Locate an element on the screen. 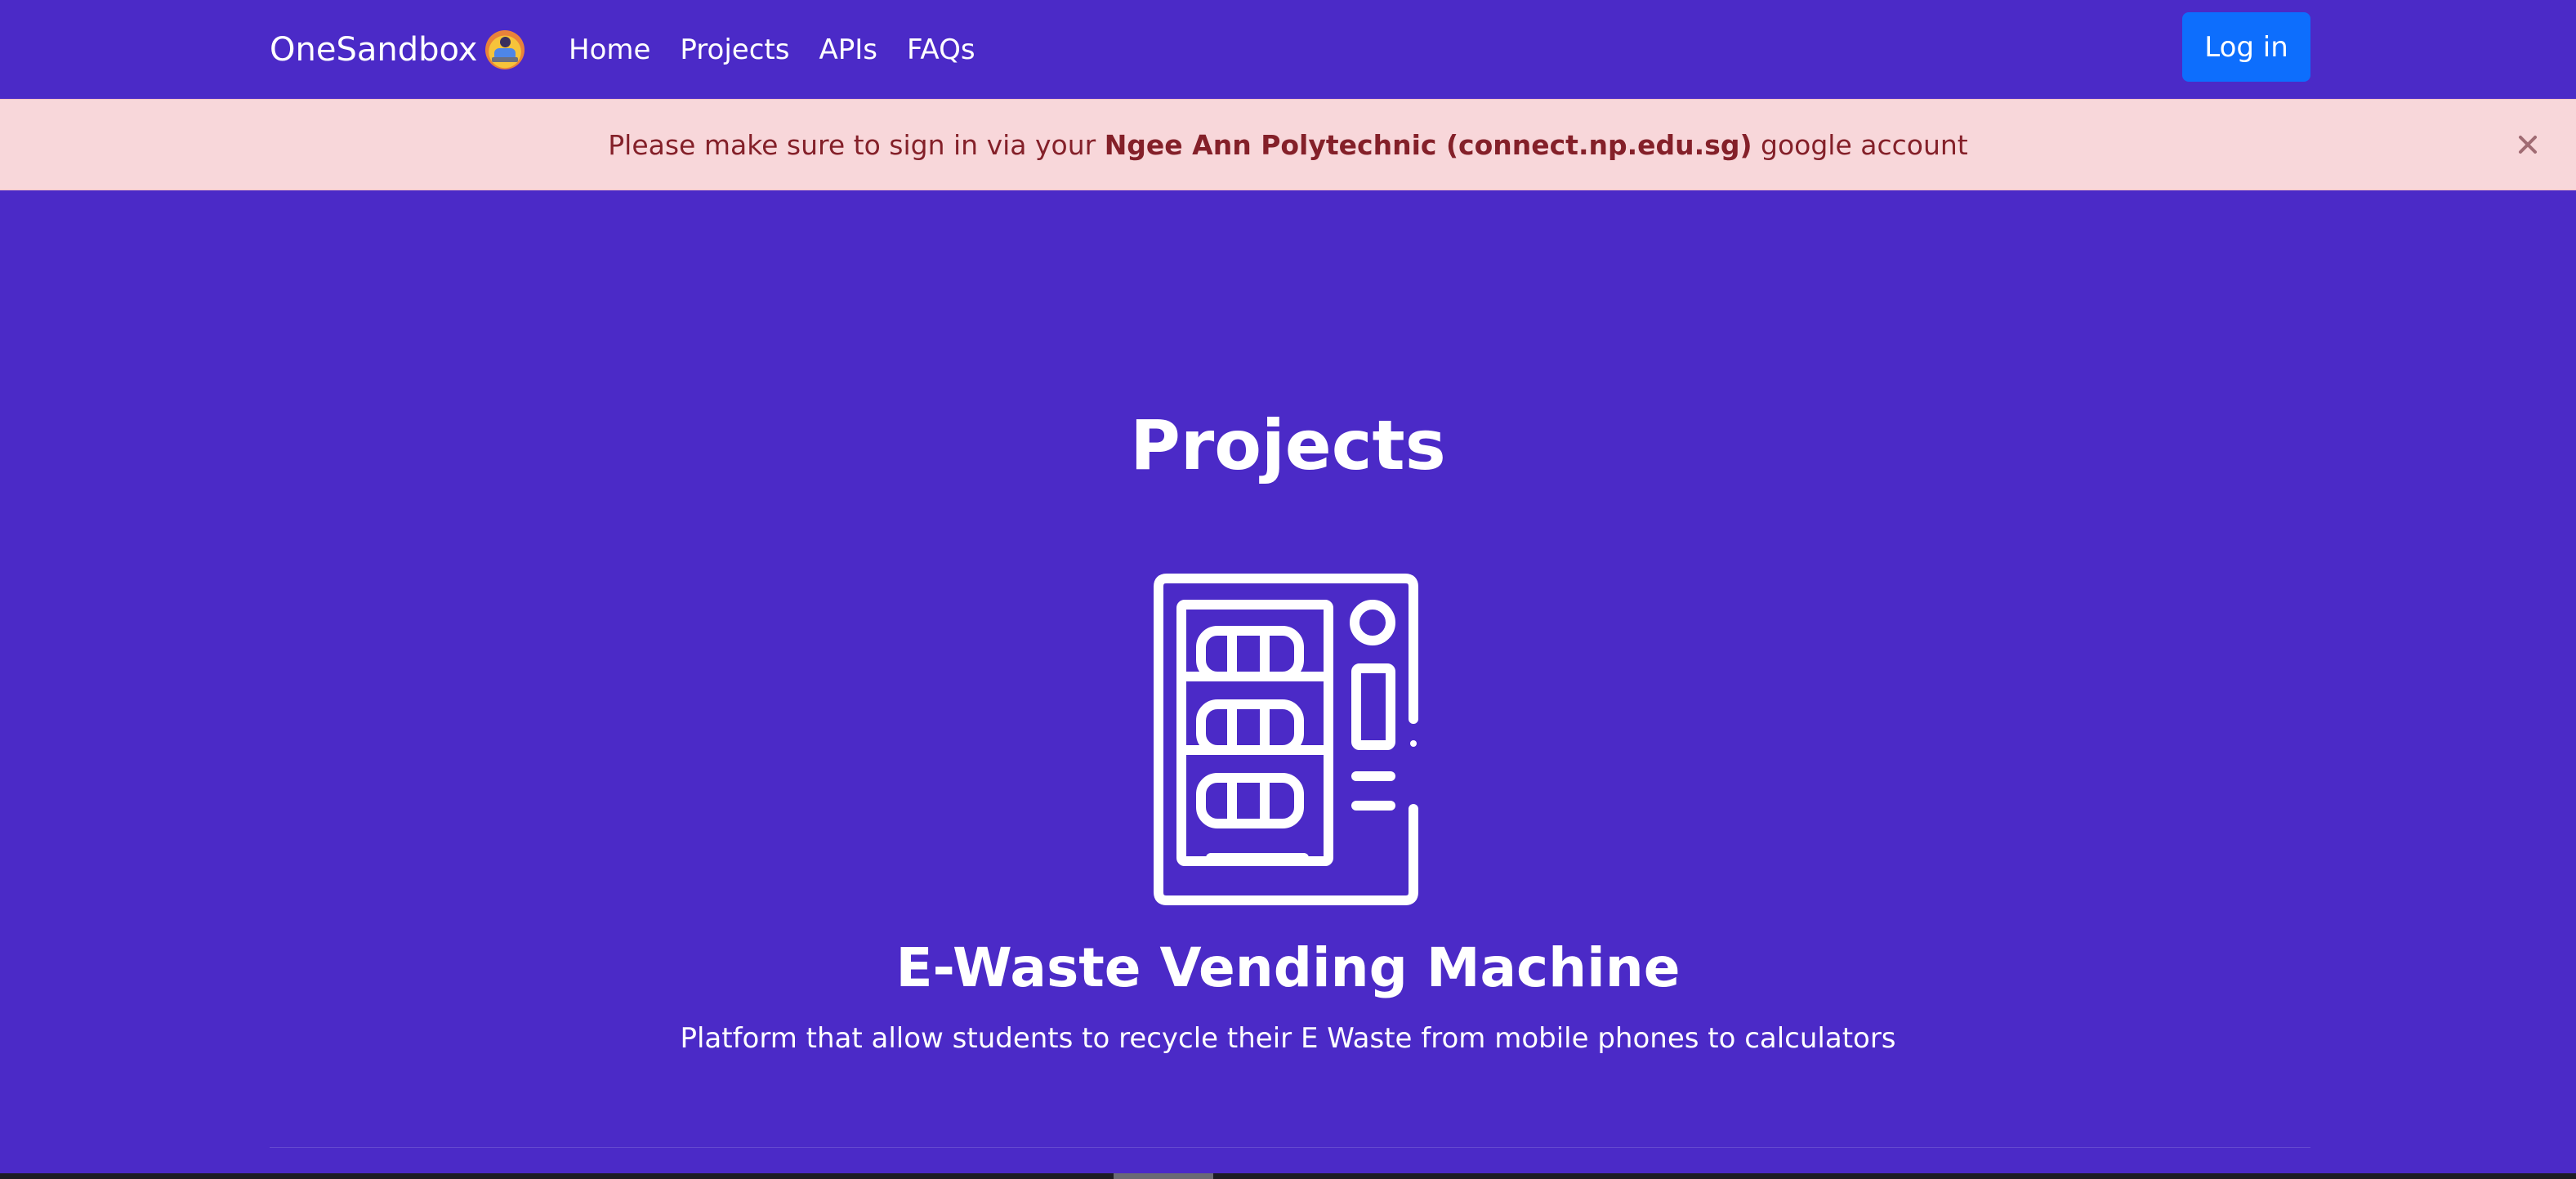 This screenshot has width=2576, height=1179. alert-emphasis: Ngee Ann Polytechnic (connect.np.edu.sg) is located at coordinates (1428, 144).